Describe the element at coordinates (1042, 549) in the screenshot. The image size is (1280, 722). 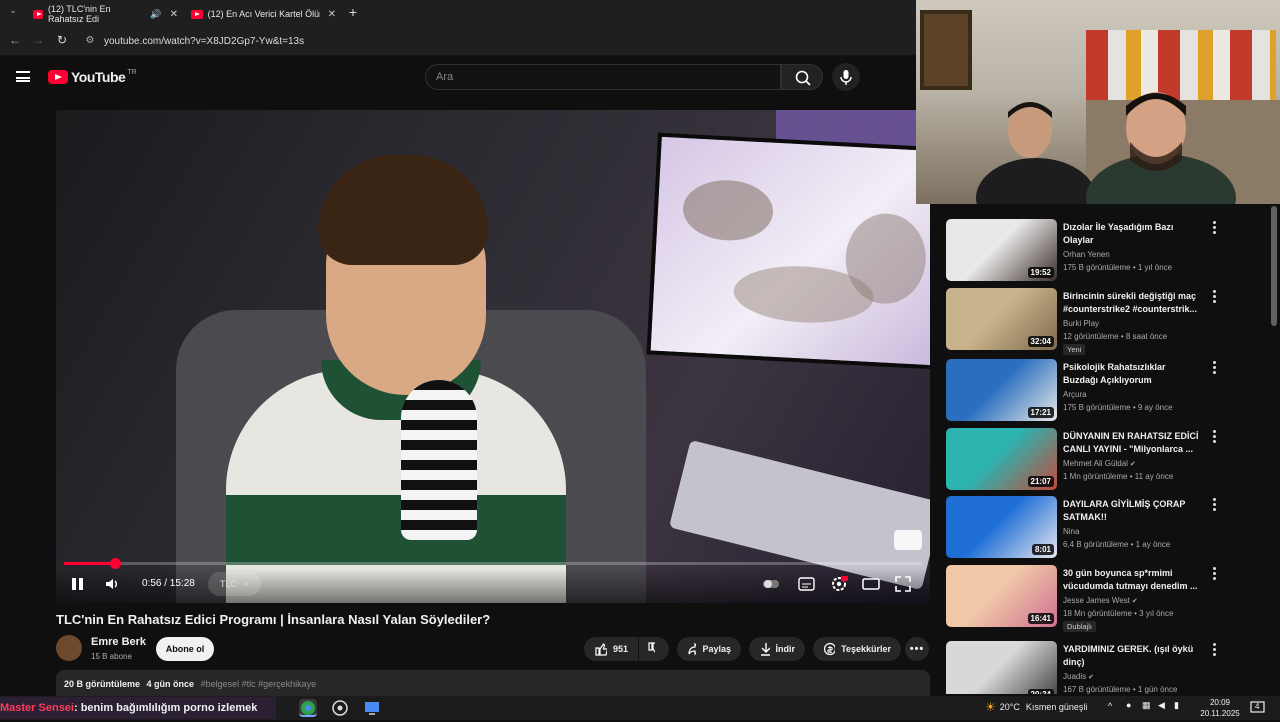
I see `video-duration: 8:01` at that location.